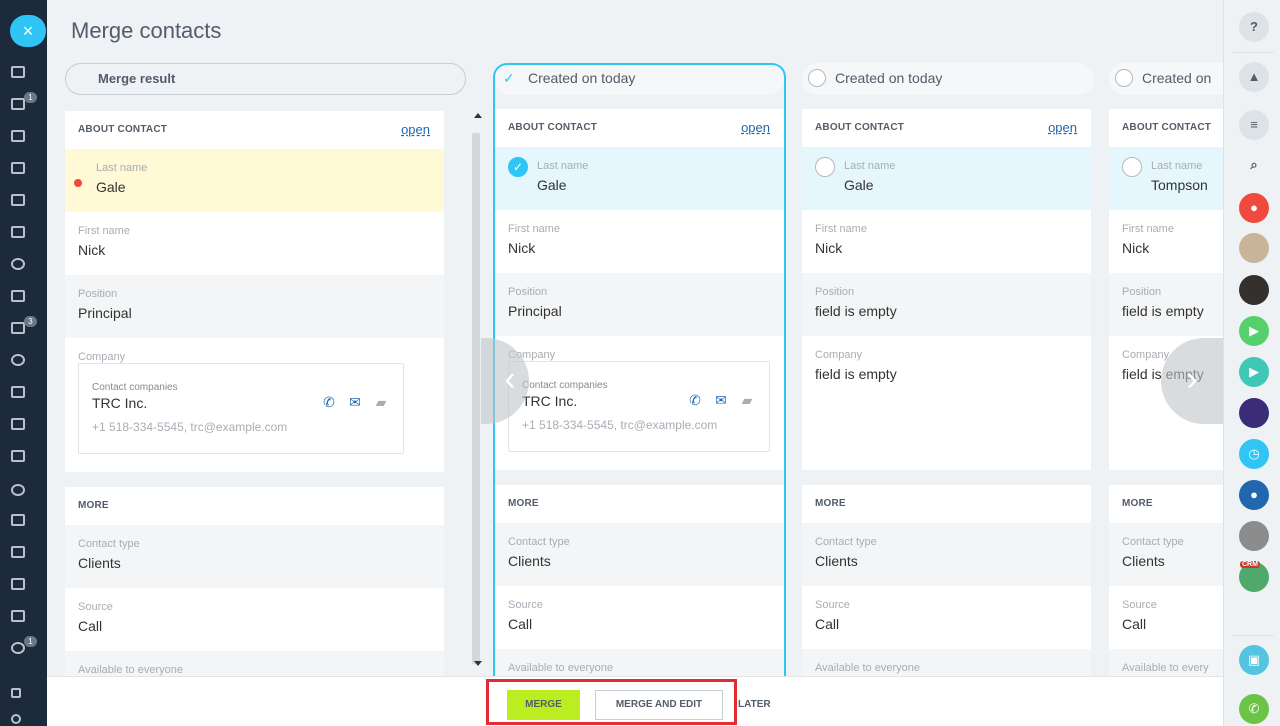  I want to click on more-badge: 1, so click(30, 641).